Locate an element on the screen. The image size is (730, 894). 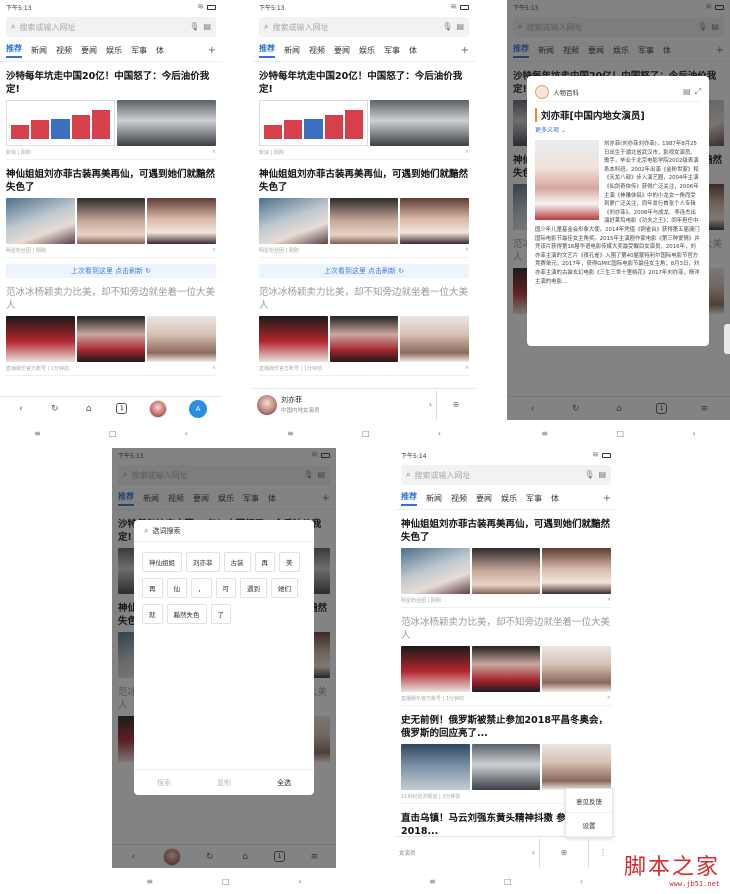
word-chip: 可 is located at coordinates (225, 588).